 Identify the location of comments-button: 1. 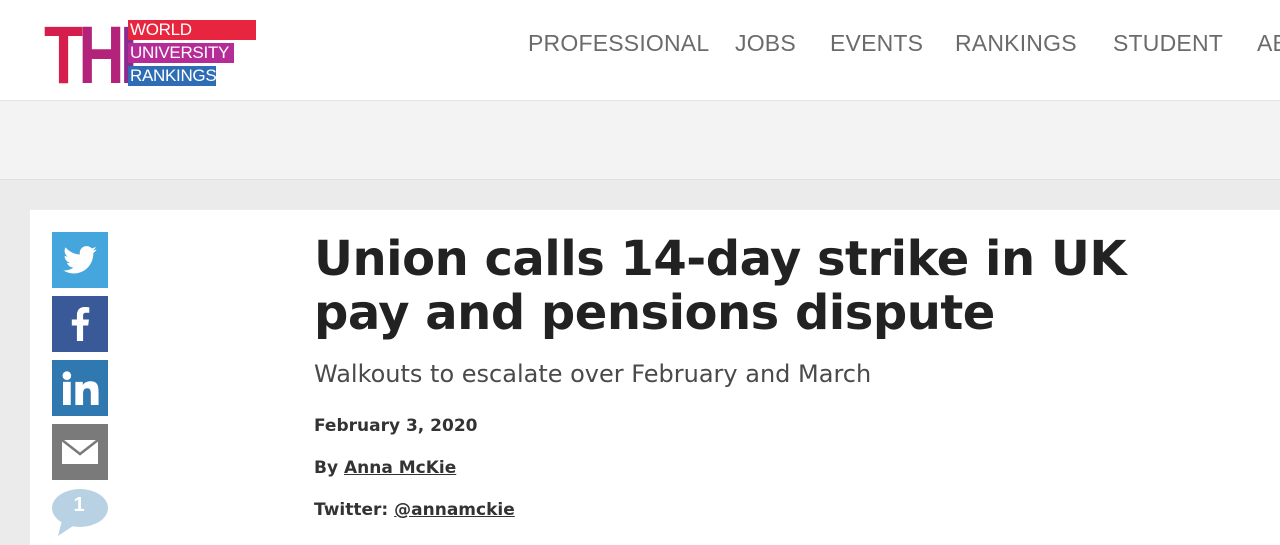
(81, 513).